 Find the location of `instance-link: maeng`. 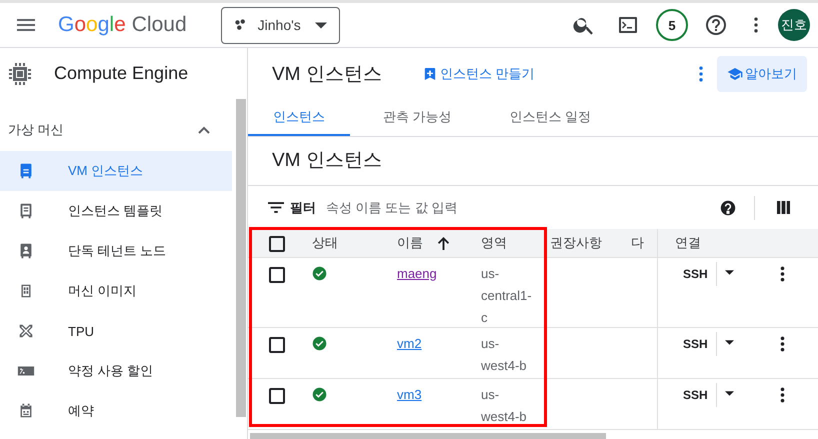

instance-link: maeng is located at coordinates (417, 273).